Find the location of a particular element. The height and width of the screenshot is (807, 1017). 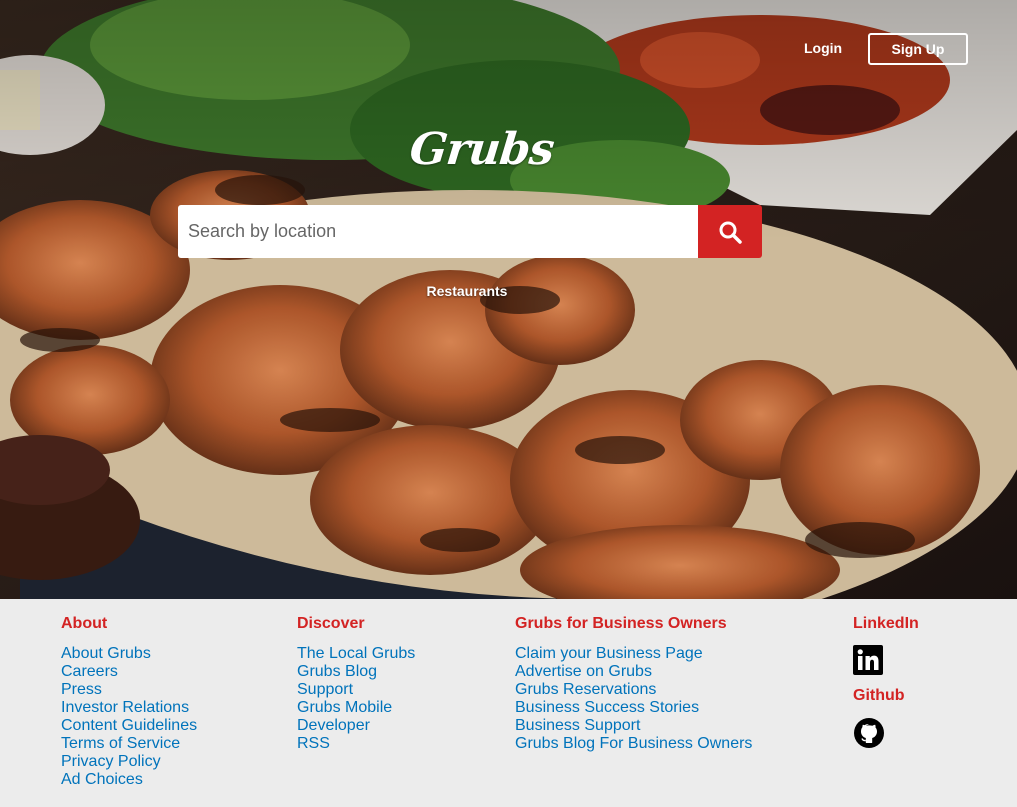

footer-link-claim-business: Claim your Business Page is located at coordinates (633, 654).